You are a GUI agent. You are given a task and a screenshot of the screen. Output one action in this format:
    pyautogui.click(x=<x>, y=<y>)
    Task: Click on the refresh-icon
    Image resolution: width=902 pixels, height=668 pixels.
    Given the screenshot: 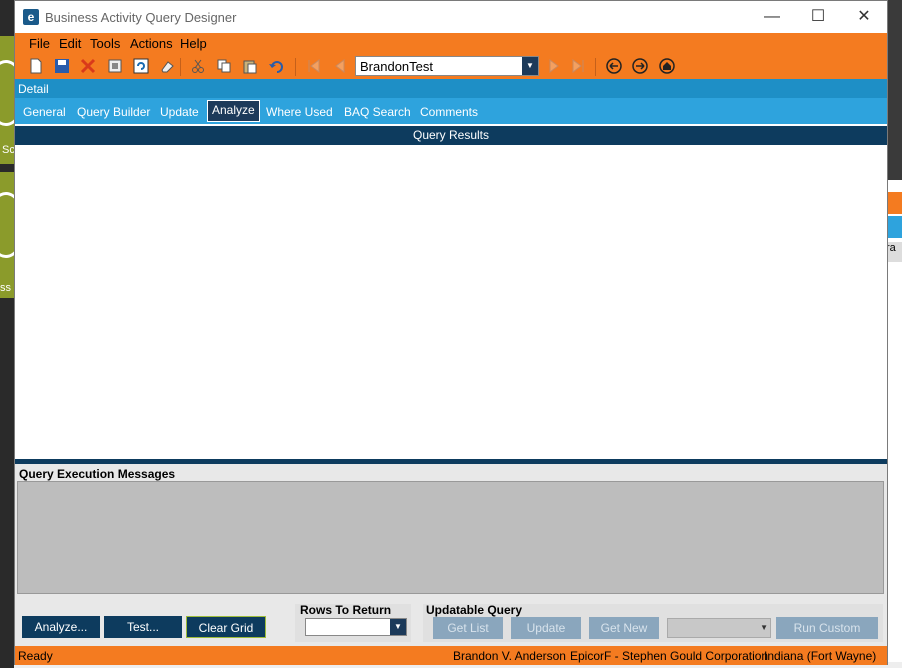 What is the action you would take?
    pyautogui.click(x=141, y=66)
    